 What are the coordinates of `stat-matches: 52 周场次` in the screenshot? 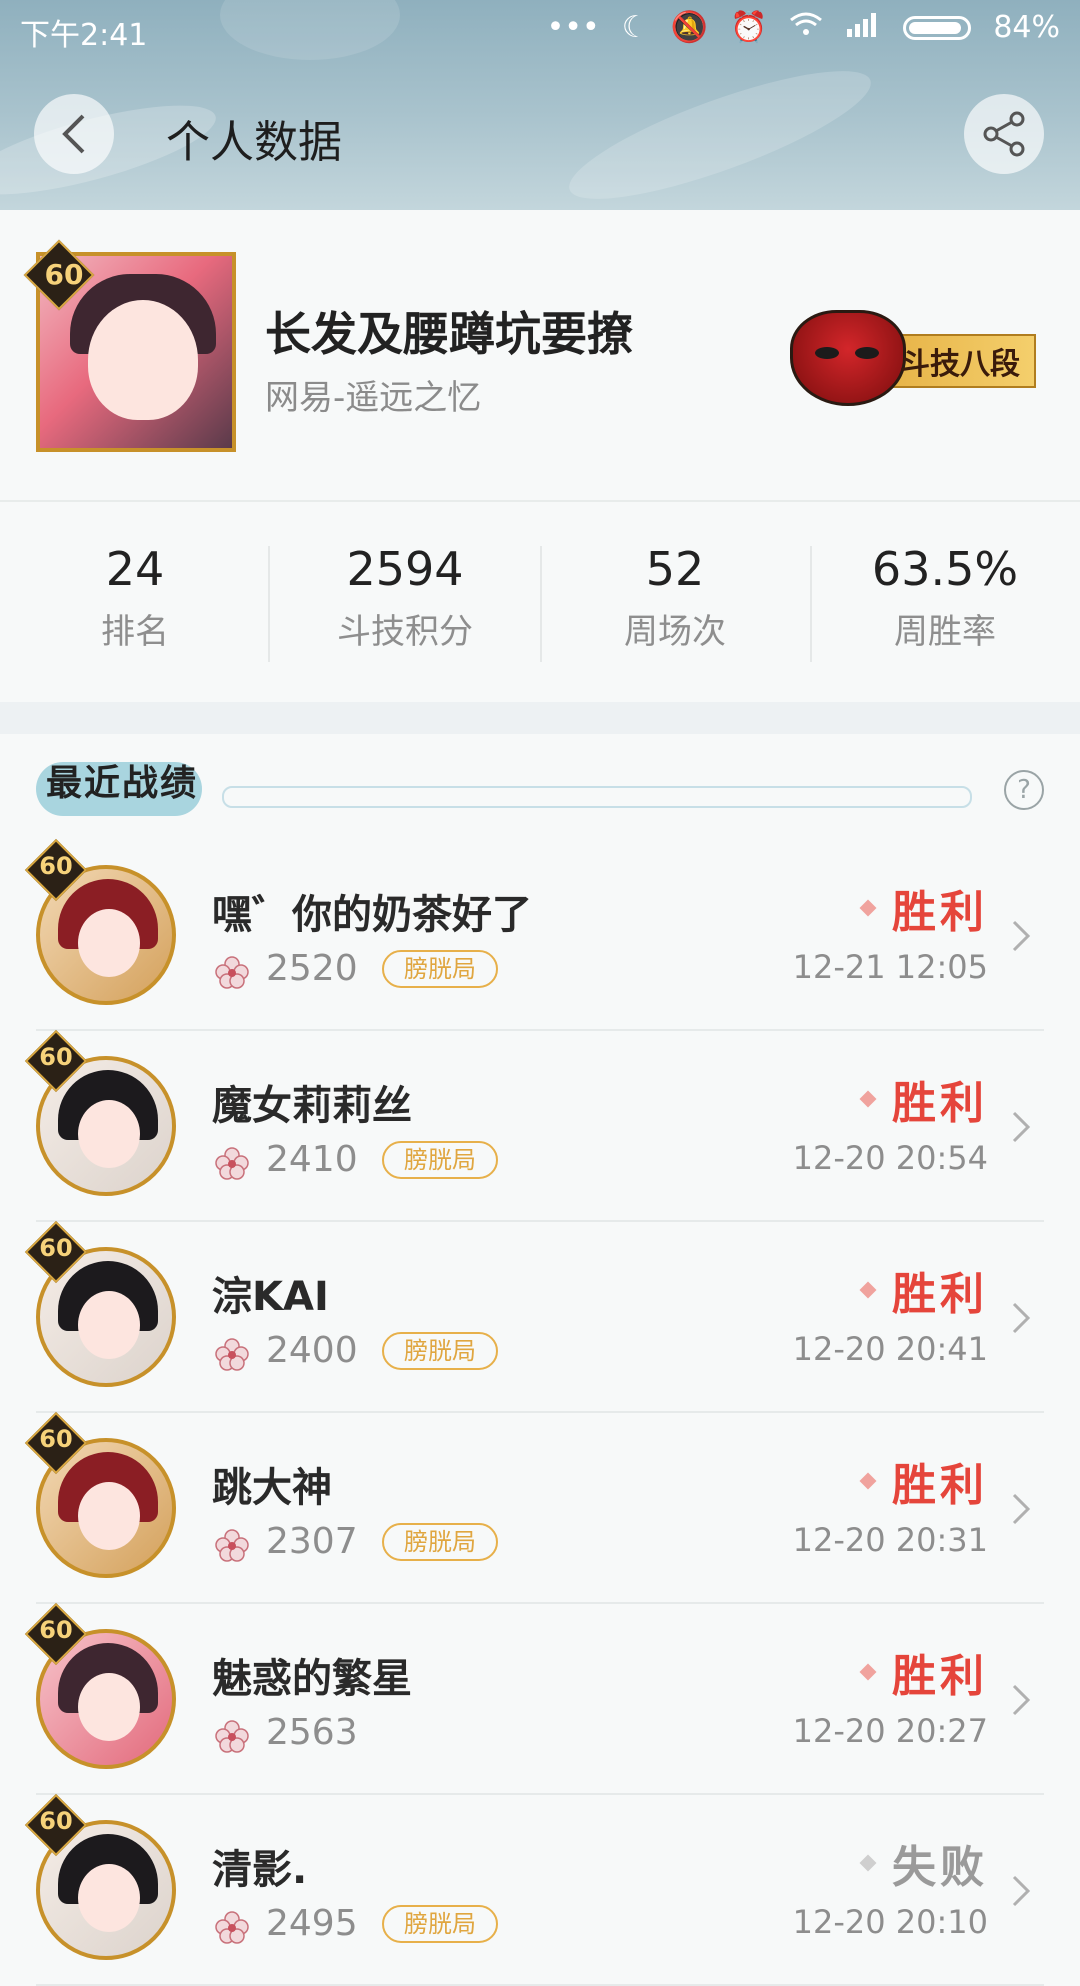 It's located at (675, 597).